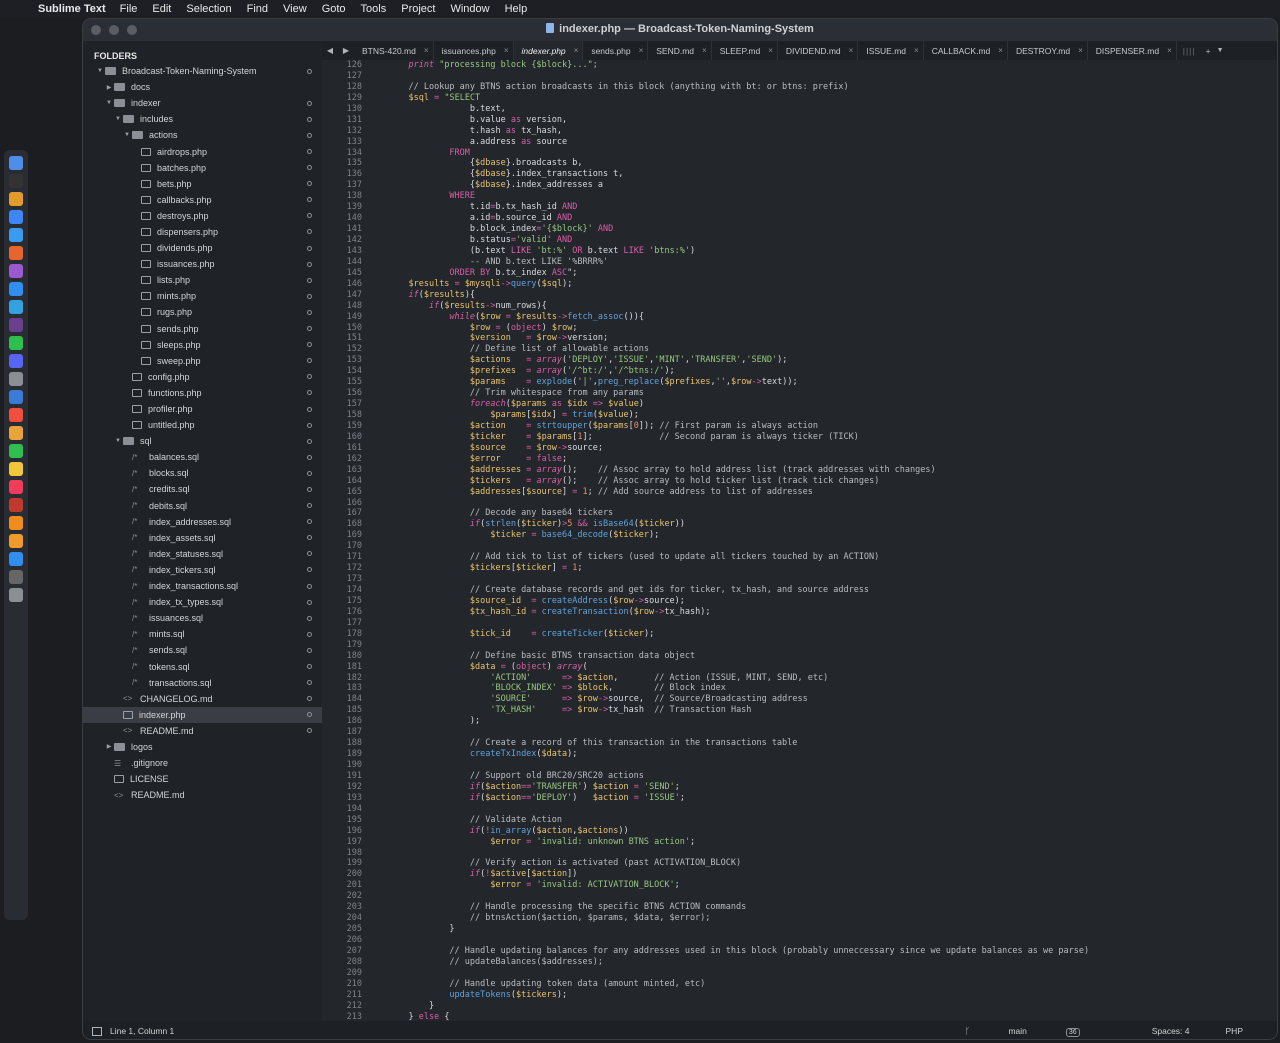  I want to click on disclosure-closed-icon: ▶, so click(109, 87).